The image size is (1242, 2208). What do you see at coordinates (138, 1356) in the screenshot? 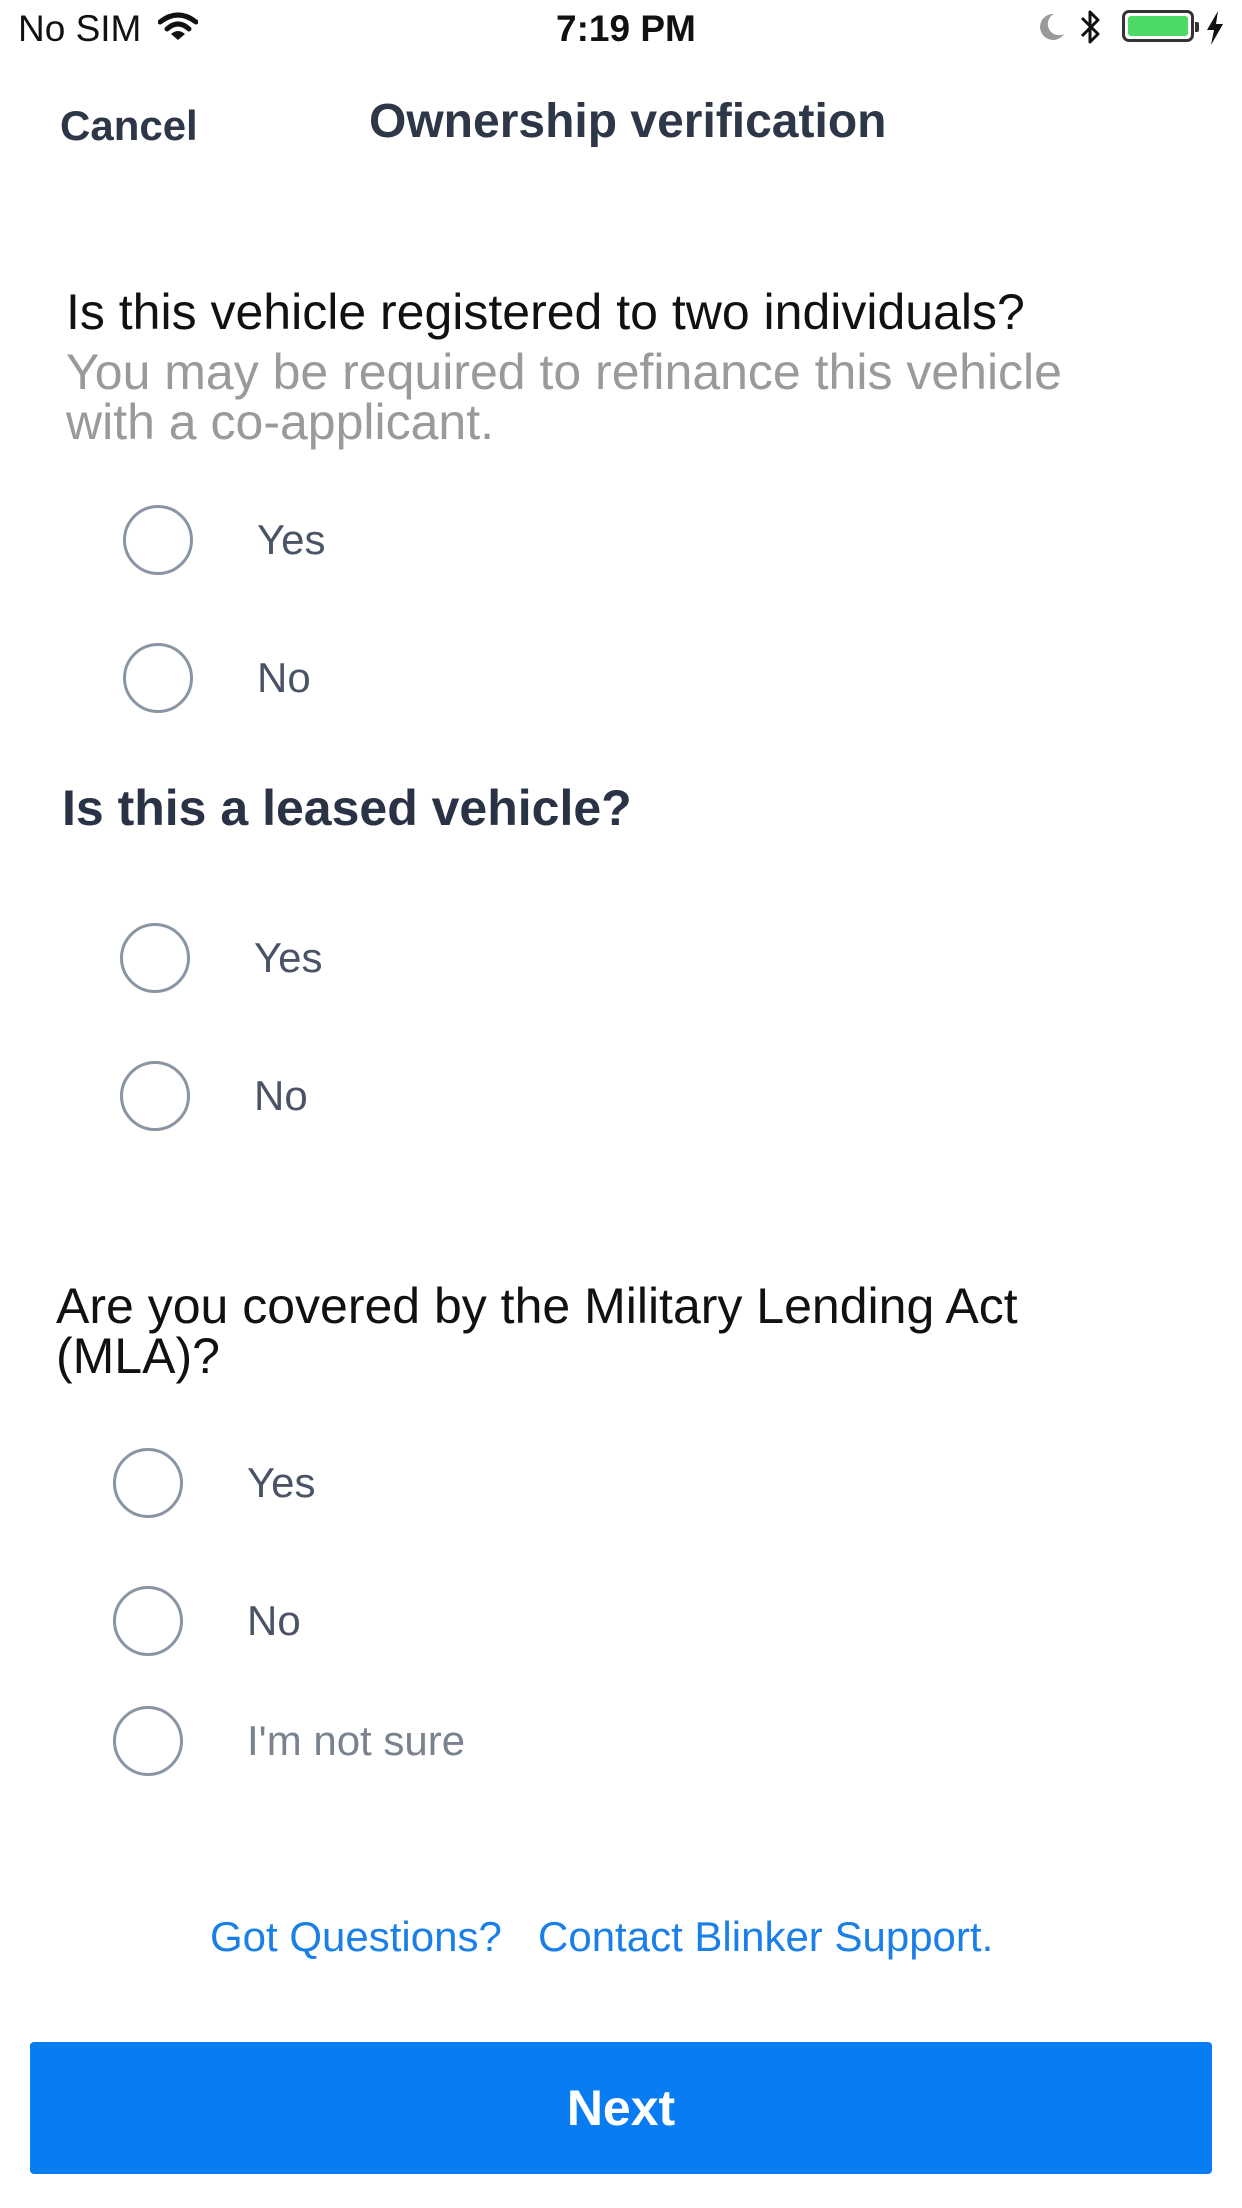
I see `question-mla-title-line-2: (MLA)?` at bounding box center [138, 1356].